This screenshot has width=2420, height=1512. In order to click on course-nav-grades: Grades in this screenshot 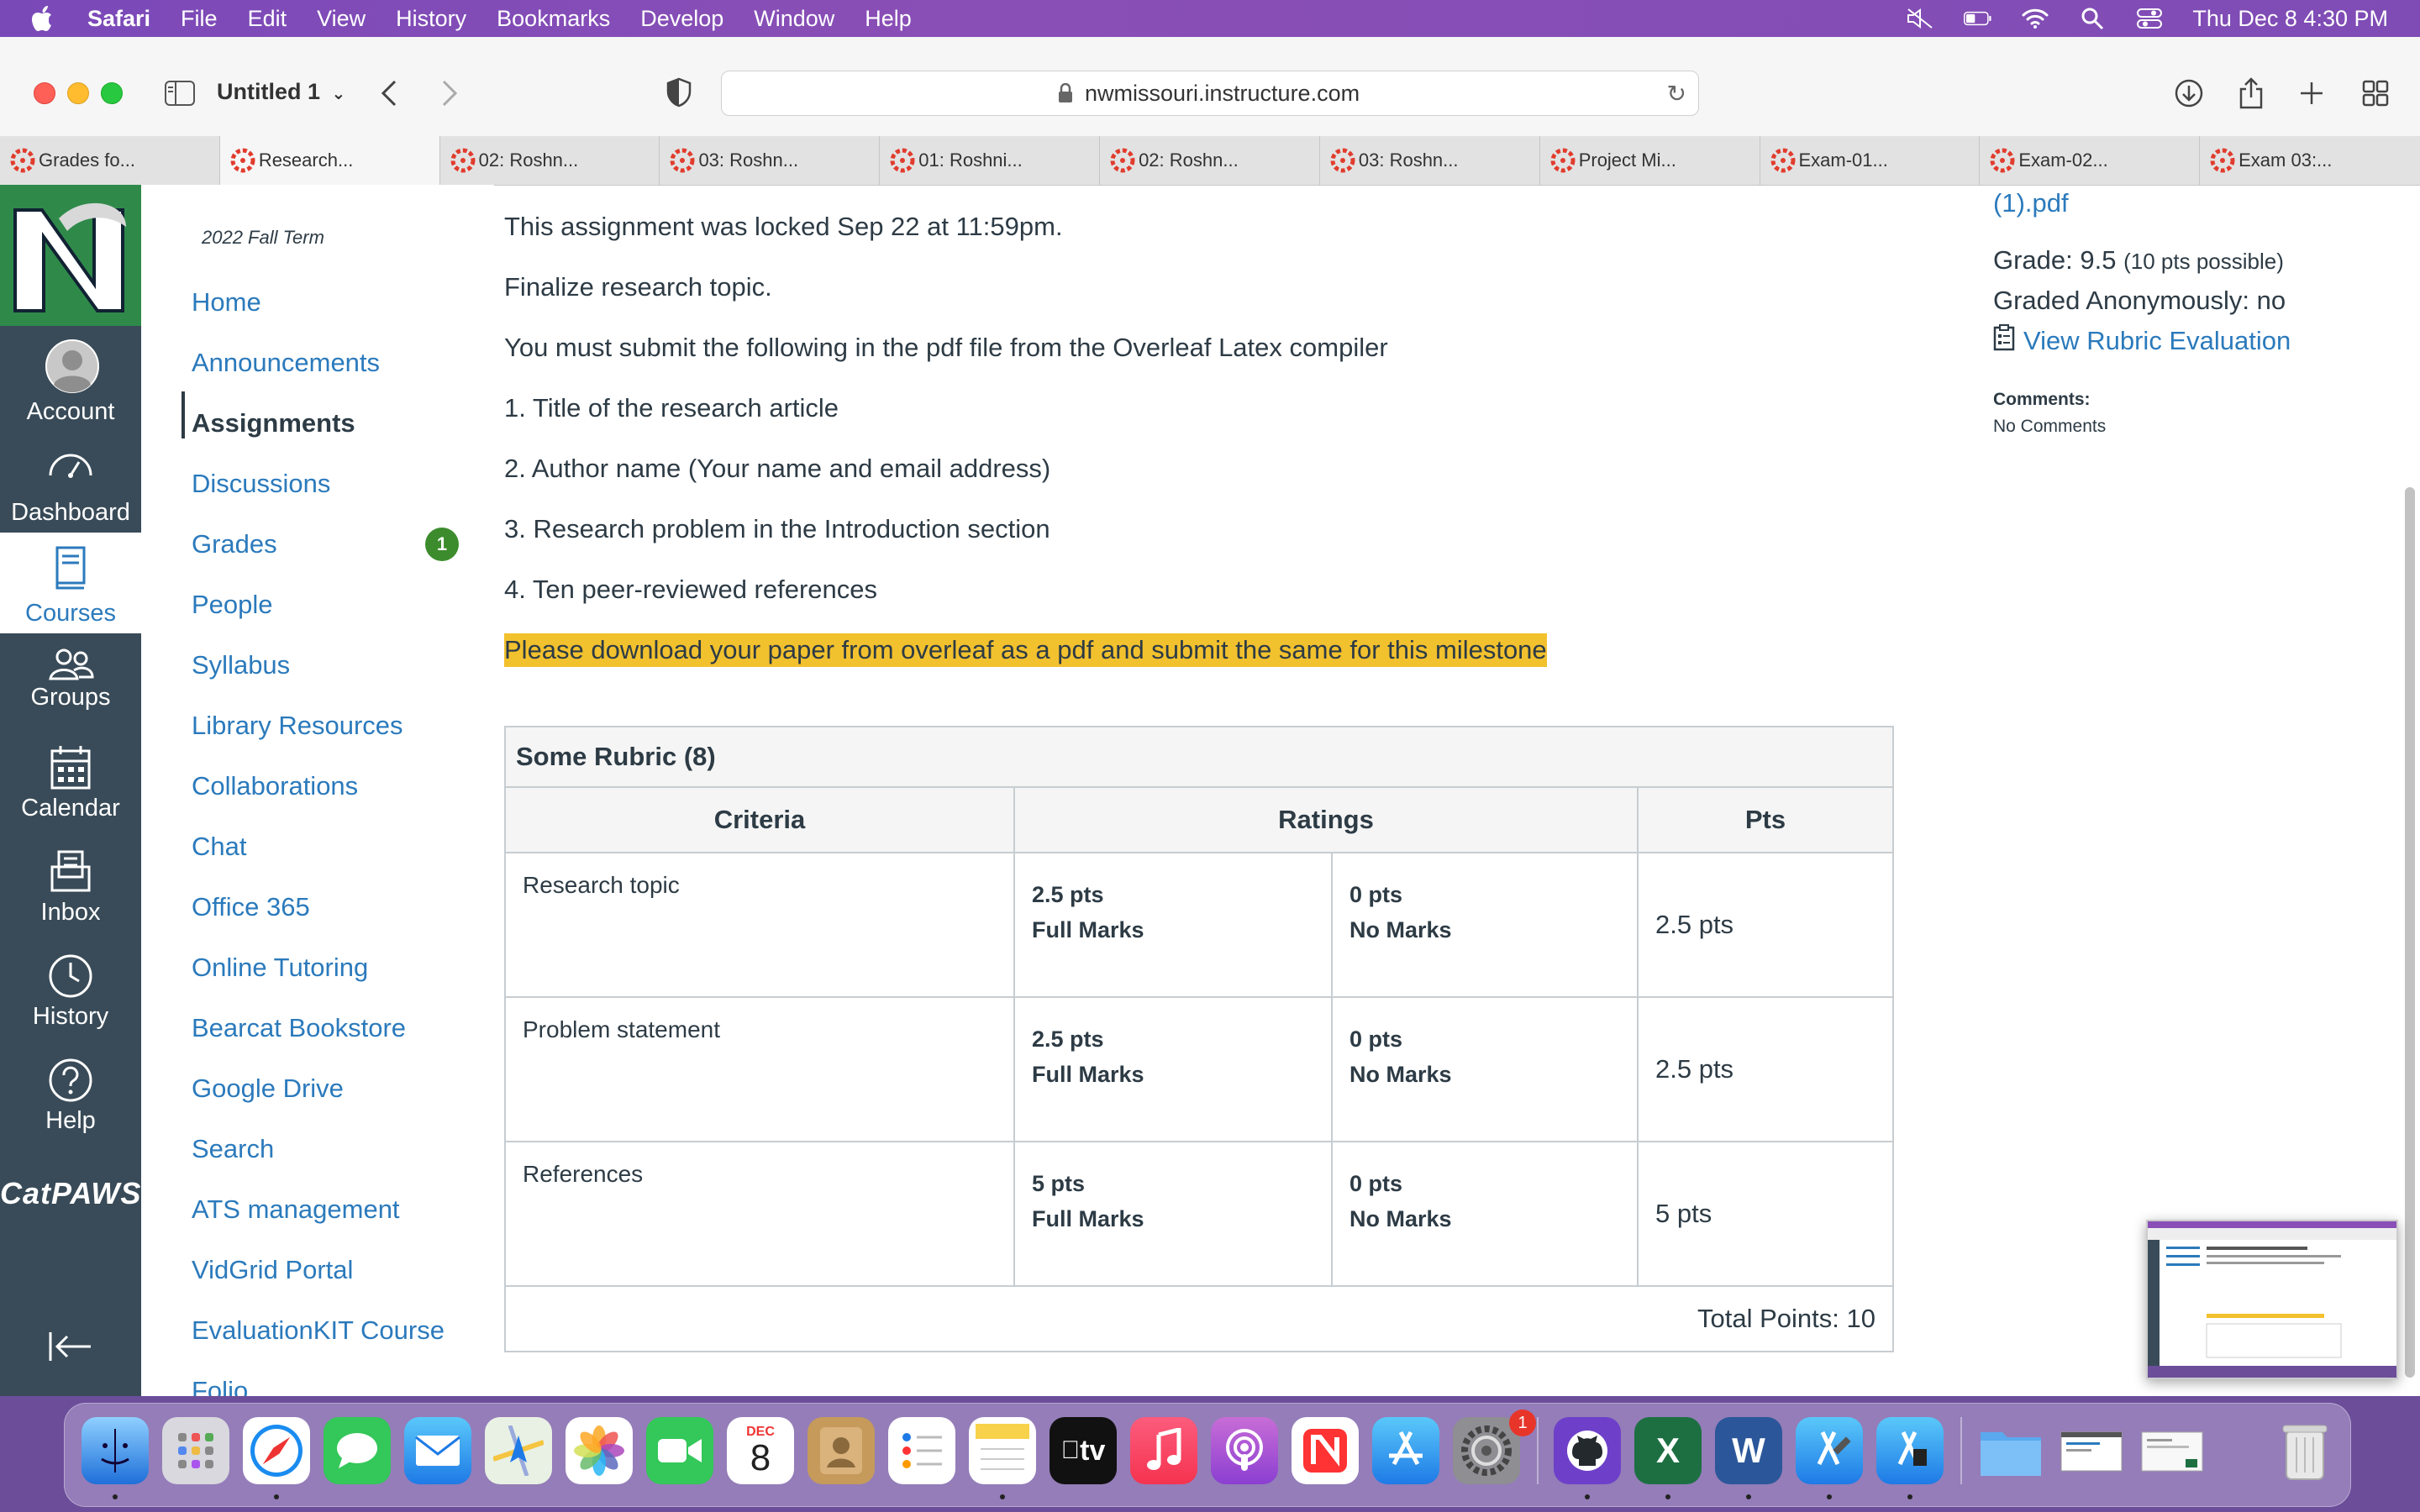, I will do `click(234, 544)`.